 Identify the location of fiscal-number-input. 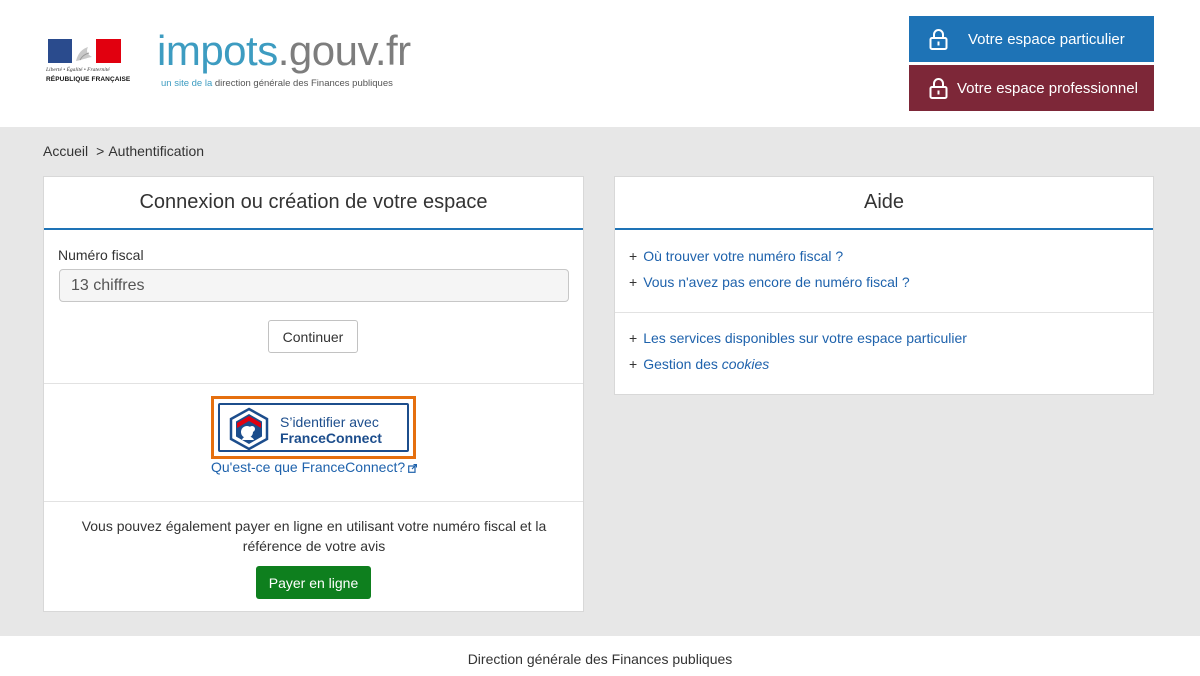
(314, 285).